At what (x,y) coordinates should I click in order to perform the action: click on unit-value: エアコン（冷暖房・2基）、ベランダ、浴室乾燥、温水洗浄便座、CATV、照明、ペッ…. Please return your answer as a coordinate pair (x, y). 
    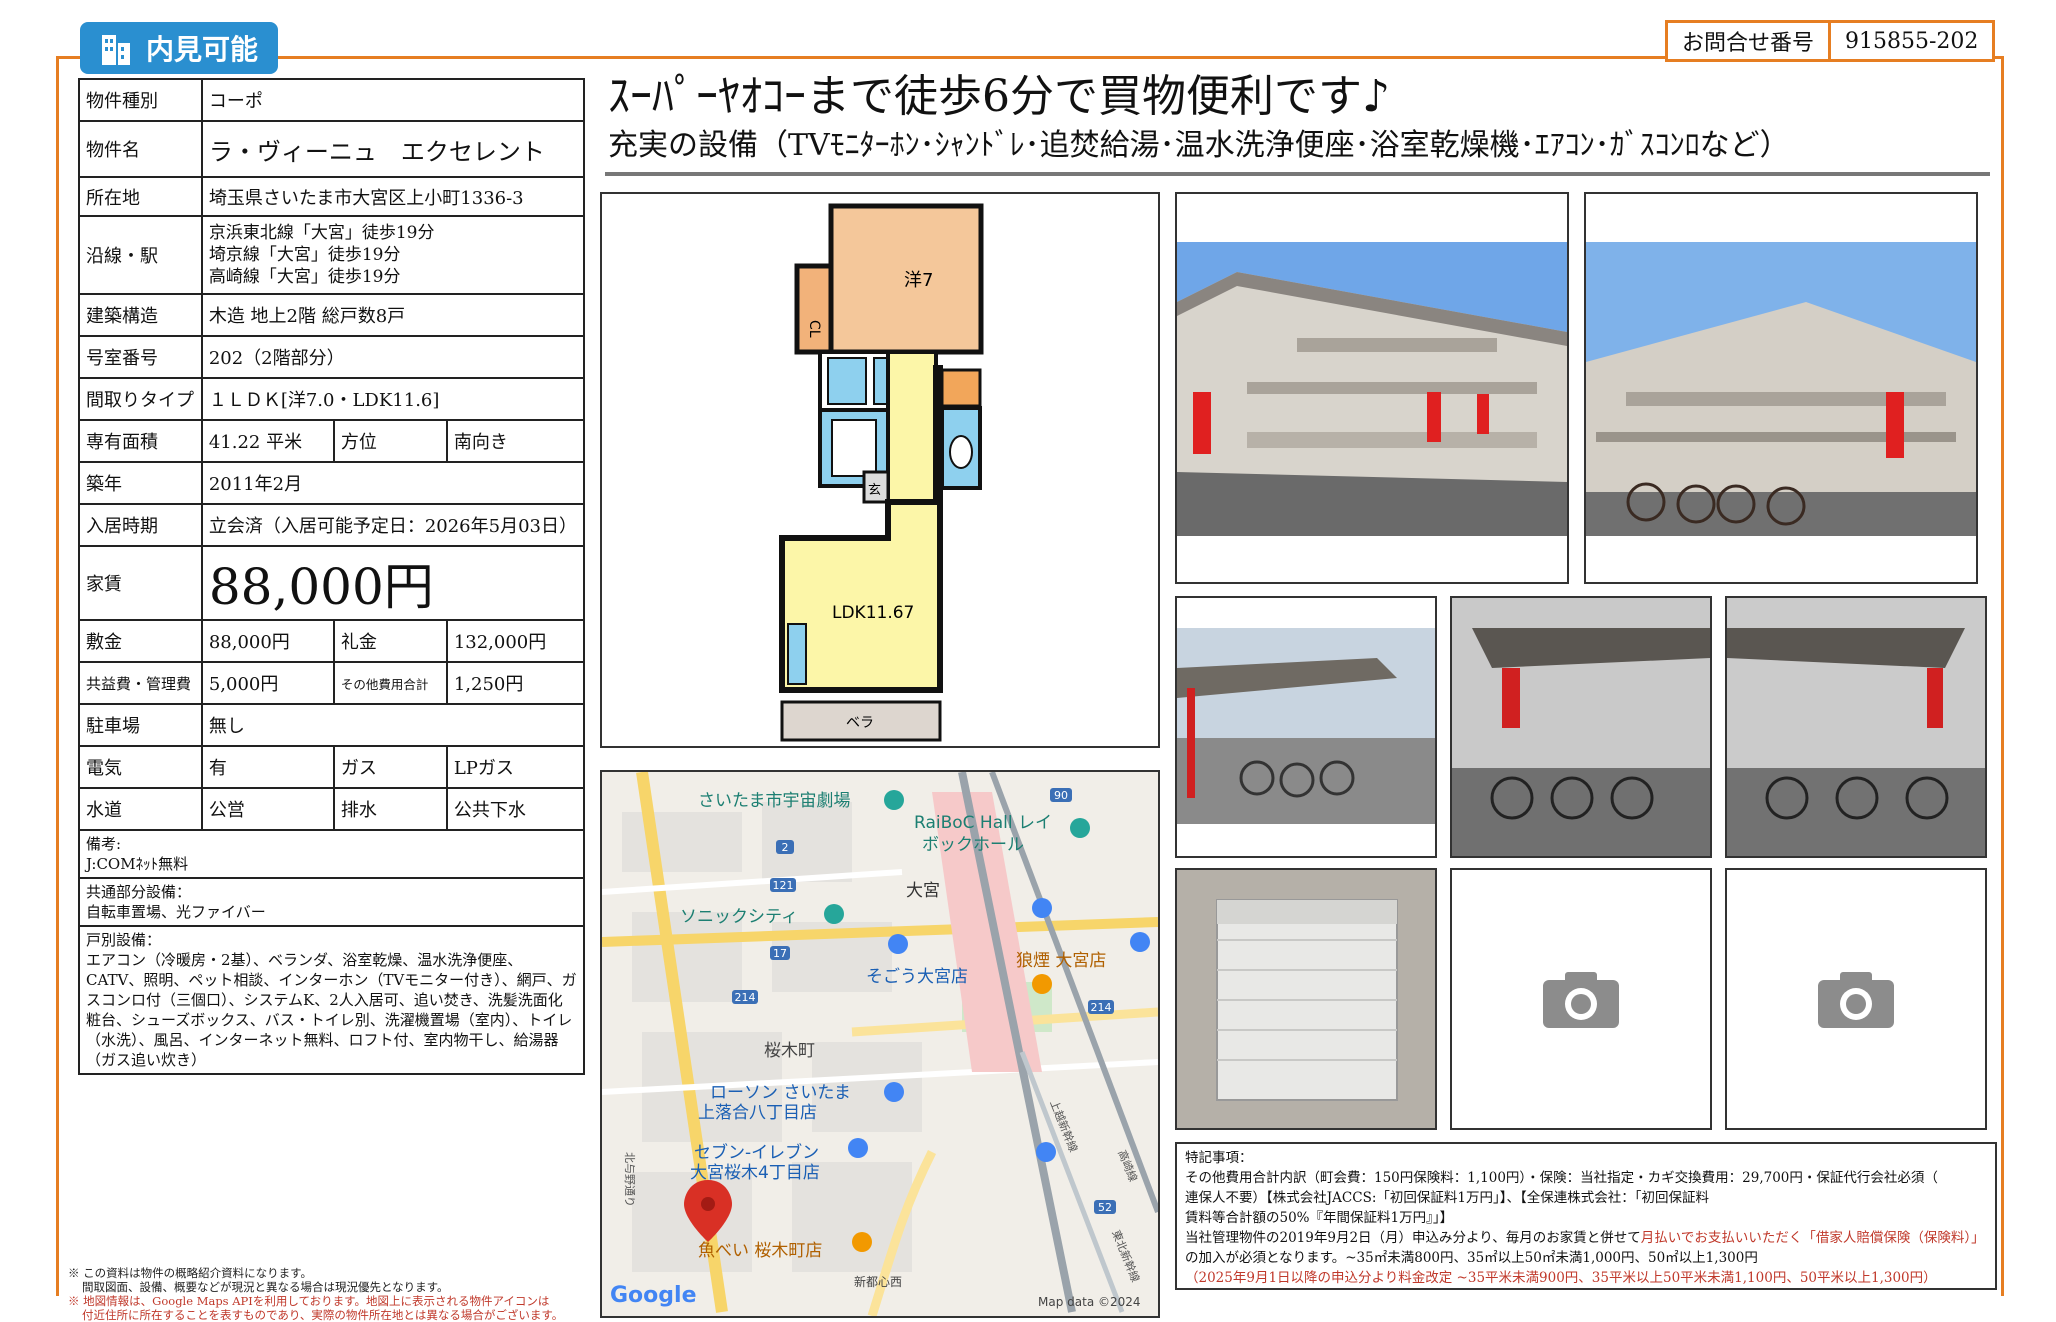
    Looking at the image, I should click on (331, 1010).